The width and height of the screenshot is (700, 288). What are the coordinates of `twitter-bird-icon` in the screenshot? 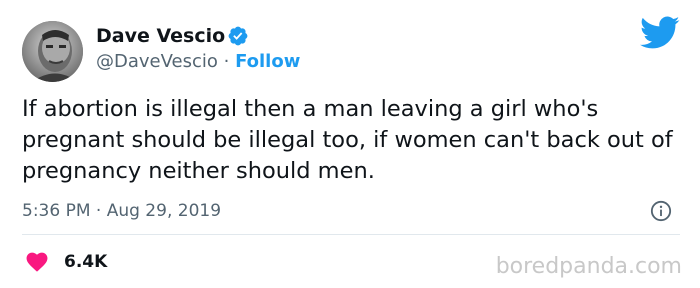 It's located at (660, 33).